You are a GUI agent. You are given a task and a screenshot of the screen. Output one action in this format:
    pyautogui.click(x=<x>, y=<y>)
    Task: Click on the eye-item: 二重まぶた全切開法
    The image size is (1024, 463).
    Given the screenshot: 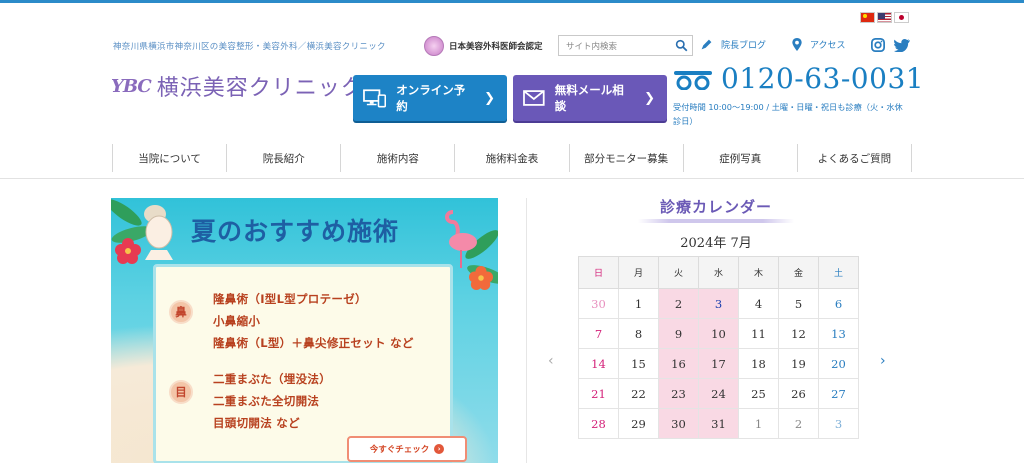 What is the action you would take?
    pyautogui.click(x=266, y=401)
    